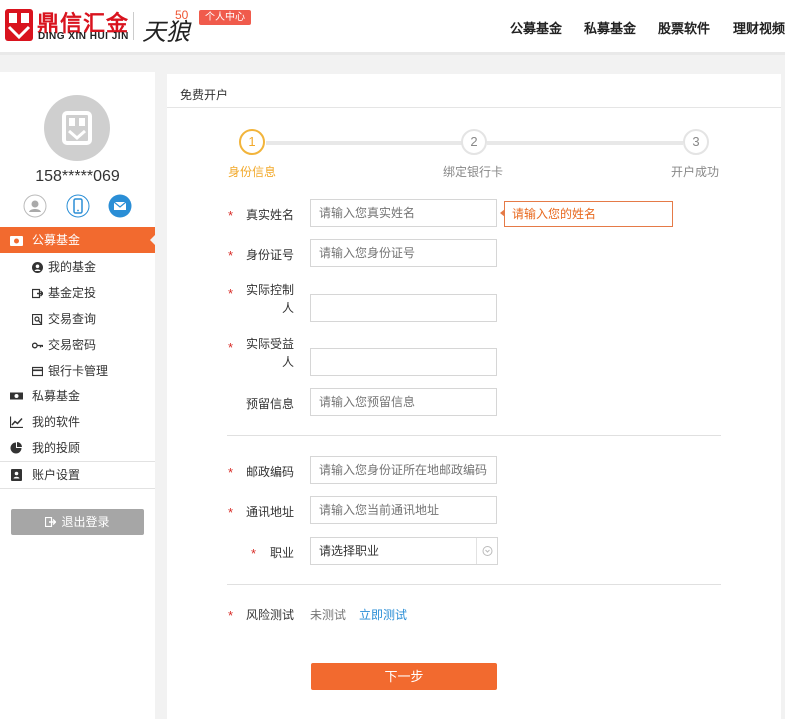  Describe the element at coordinates (16, 422) in the screenshot. I see `line-chart-icon` at that location.